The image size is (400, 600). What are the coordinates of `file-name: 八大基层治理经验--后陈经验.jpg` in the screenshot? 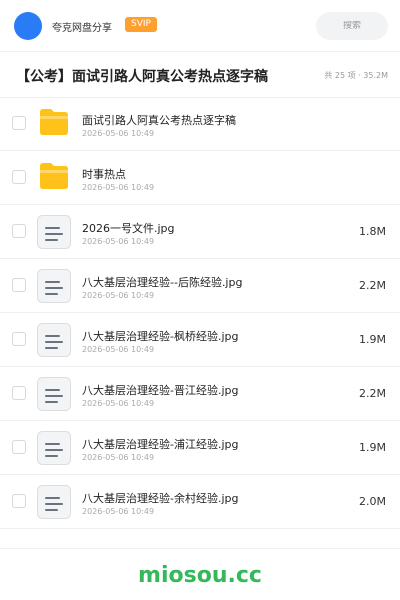 It's located at (162, 282).